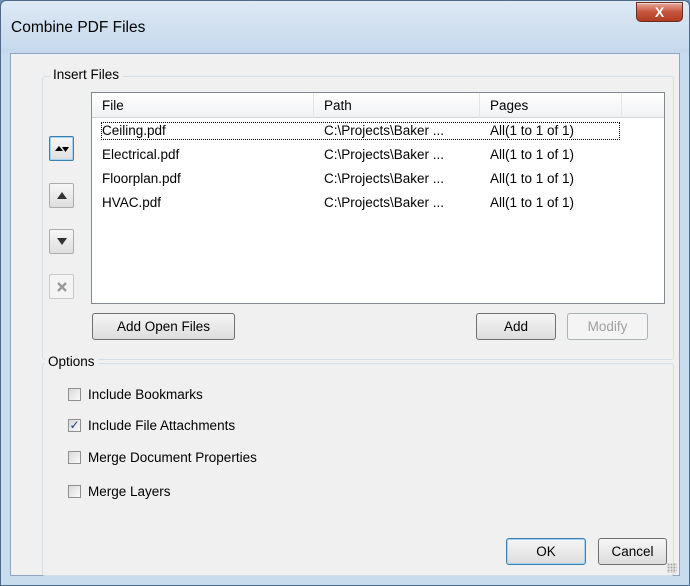 The width and height of the screenshot is (690, 586). I want to click on move-down-icon, so click(61, 241).